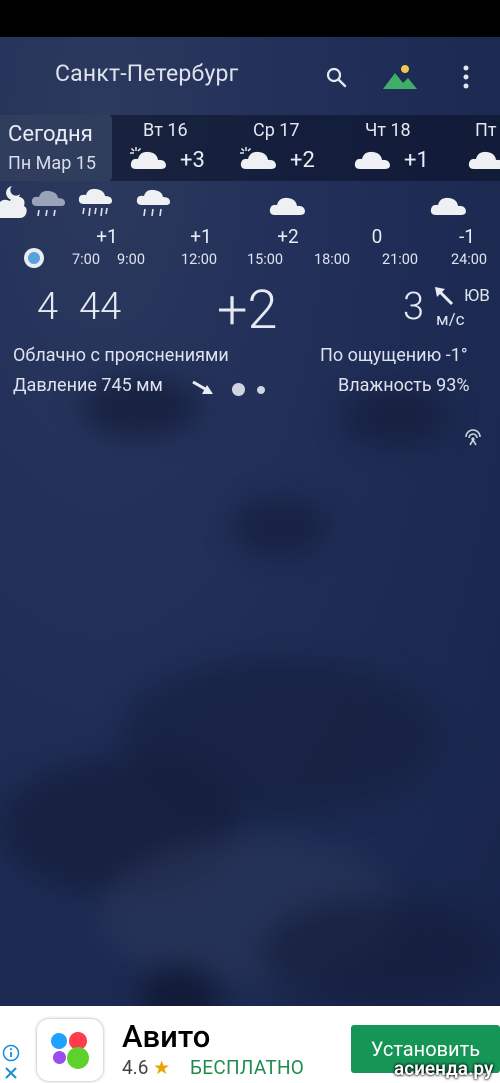  What do you see at coordinates (250, 18) in the screenshot?
I see `status-bar` at bounding box center [250, 18].